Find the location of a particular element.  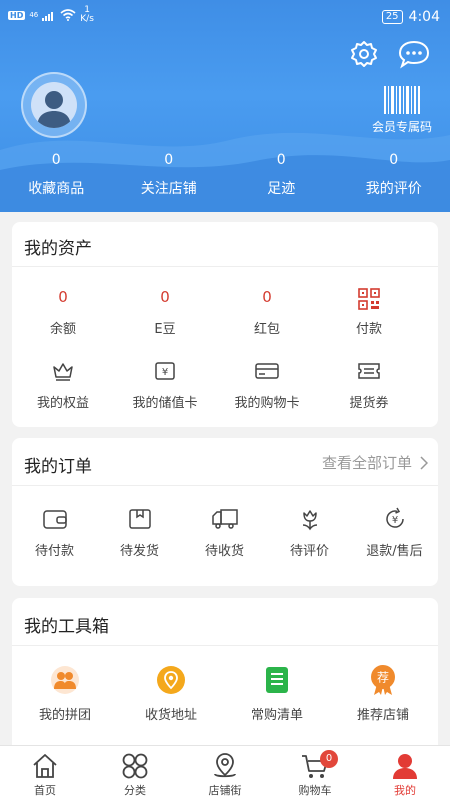

asset-label: 我的购物卡 is located at coordinates (267, 403).